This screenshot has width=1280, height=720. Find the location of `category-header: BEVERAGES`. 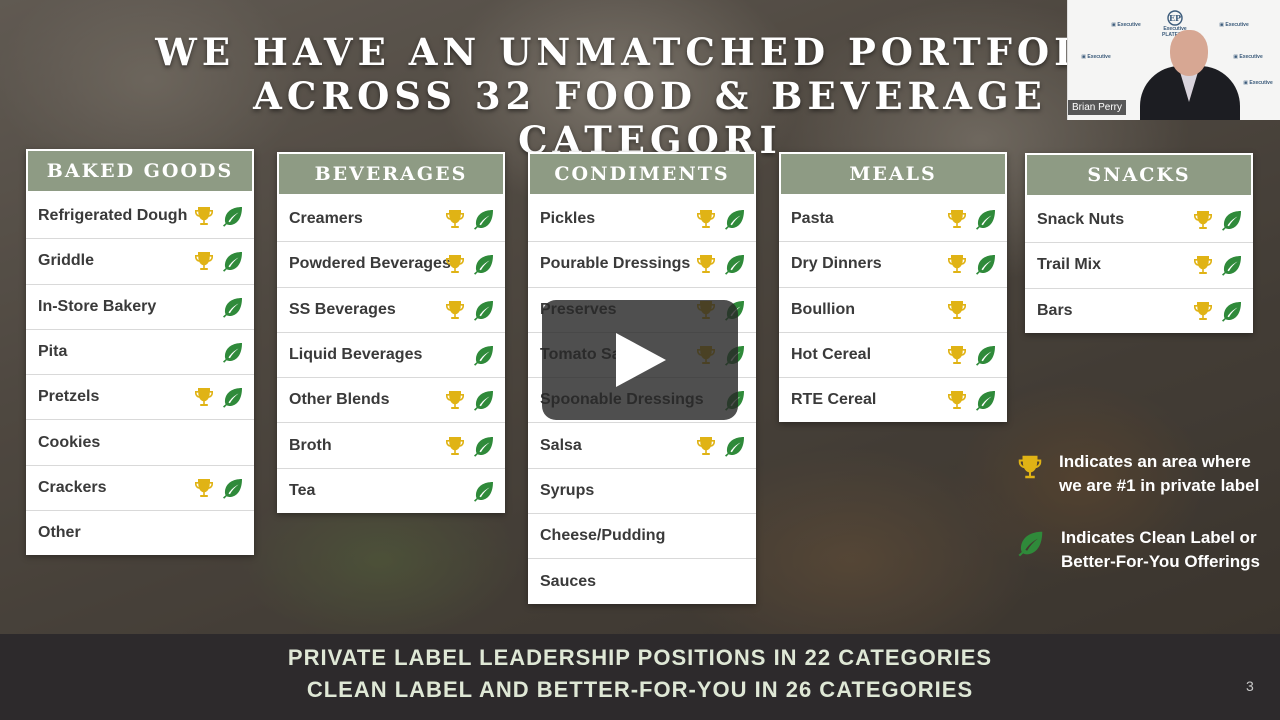

category-header: BEVERAGES is located at coordinates (391, 174).